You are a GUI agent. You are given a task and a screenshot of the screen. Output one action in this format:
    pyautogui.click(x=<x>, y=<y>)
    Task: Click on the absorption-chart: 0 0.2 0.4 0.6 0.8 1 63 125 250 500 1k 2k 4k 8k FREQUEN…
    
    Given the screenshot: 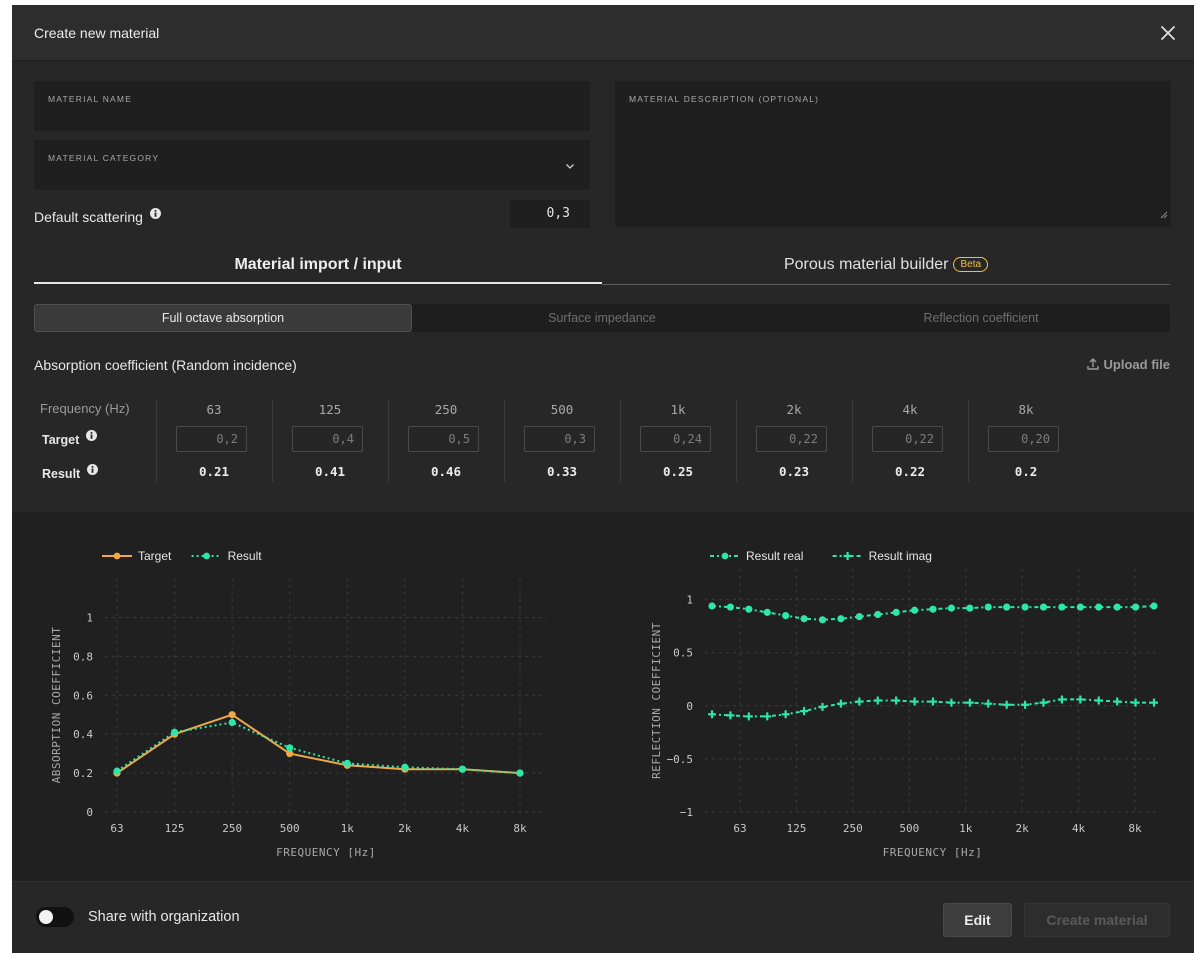 What is the action you would take?
    pyautogui.click(x=298, y=704)
    